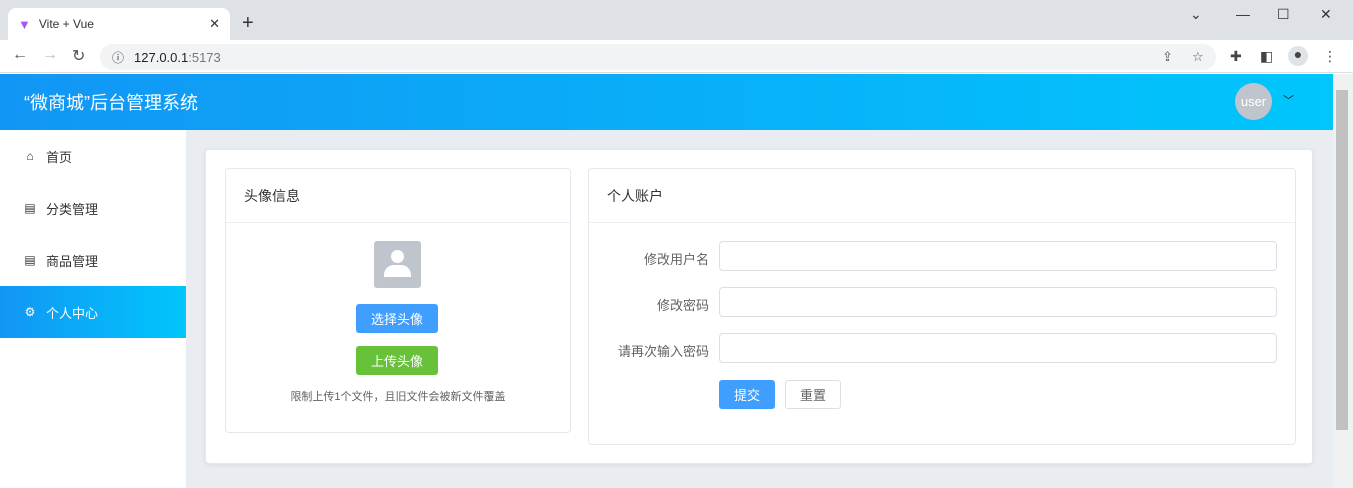 The image size is (1353, 488). What do you see at coordinates (397, 318) in the screenshot?
I see `select-avatar-button: 选择头像` at bounding box center [397, 318].